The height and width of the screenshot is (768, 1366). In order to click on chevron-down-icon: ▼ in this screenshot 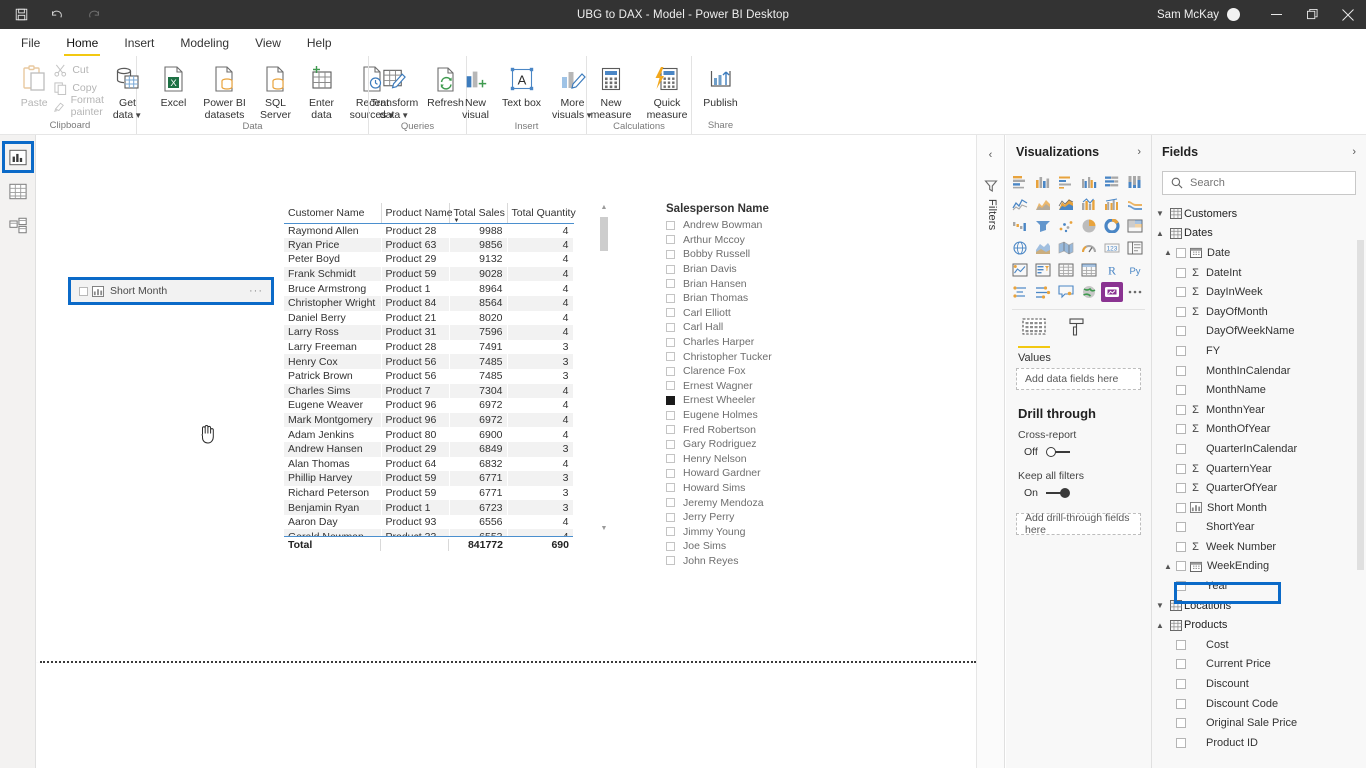, I will do `click(1160, 605)`.